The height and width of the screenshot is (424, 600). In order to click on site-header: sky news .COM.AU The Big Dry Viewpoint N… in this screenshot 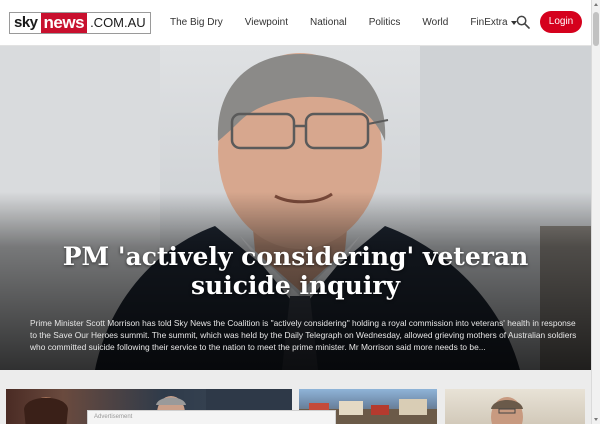, I will do `click(295, 23)`.